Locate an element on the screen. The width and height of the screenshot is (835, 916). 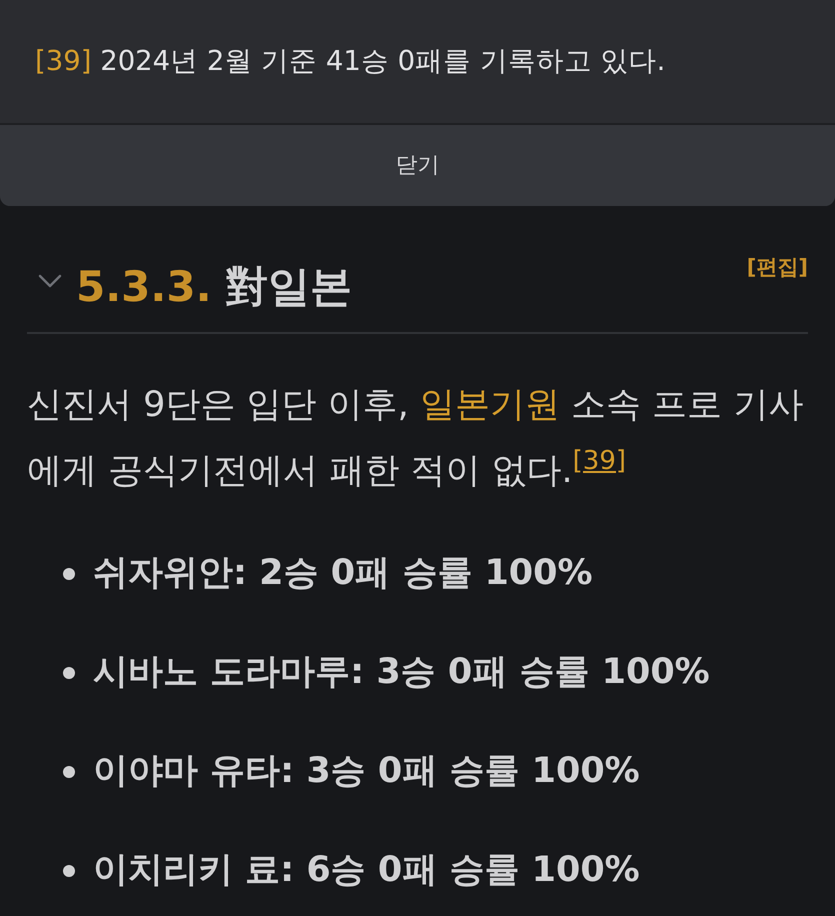
list-item-text: 이야마 유타: 3승 0패 승률 100% is located at coordinates (366, 772).